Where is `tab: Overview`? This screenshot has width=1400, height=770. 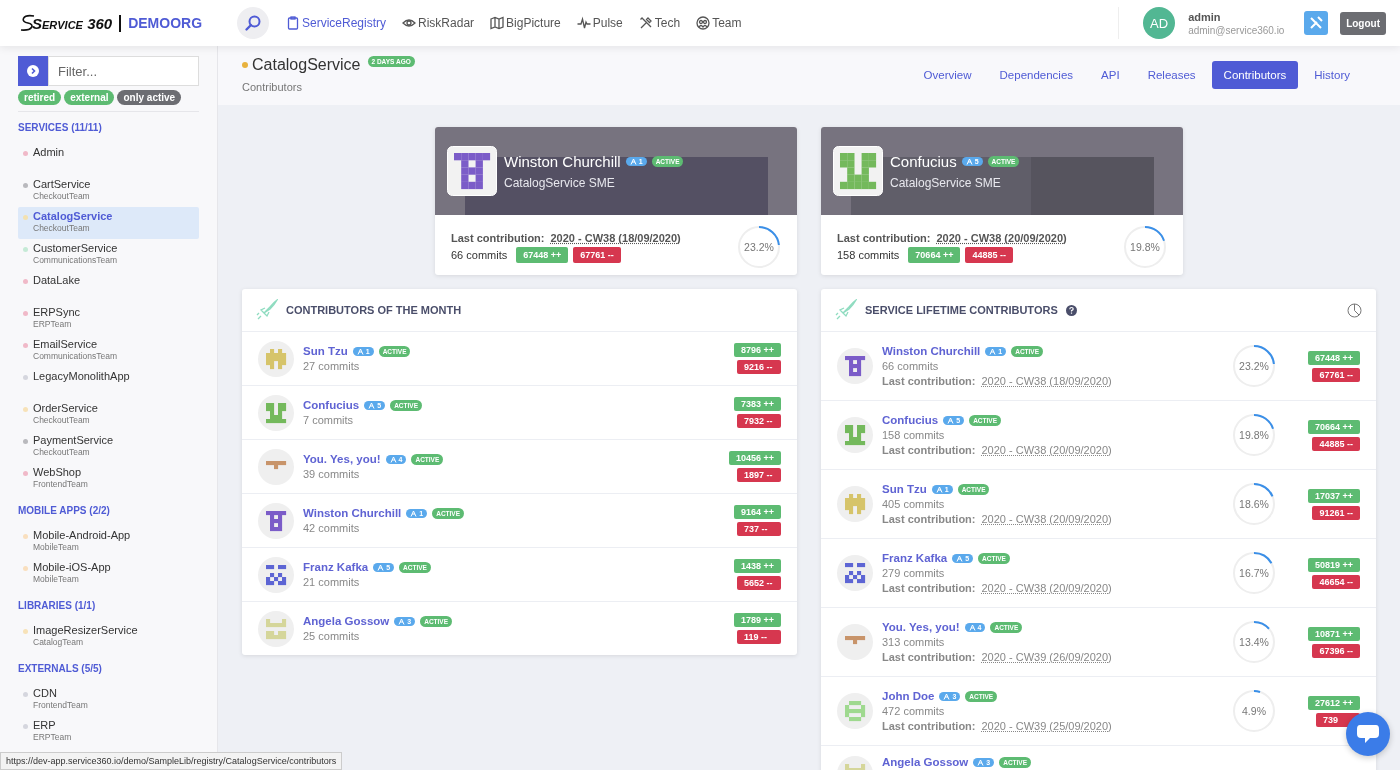 tab: Overview is located at coordinates (947, 75).